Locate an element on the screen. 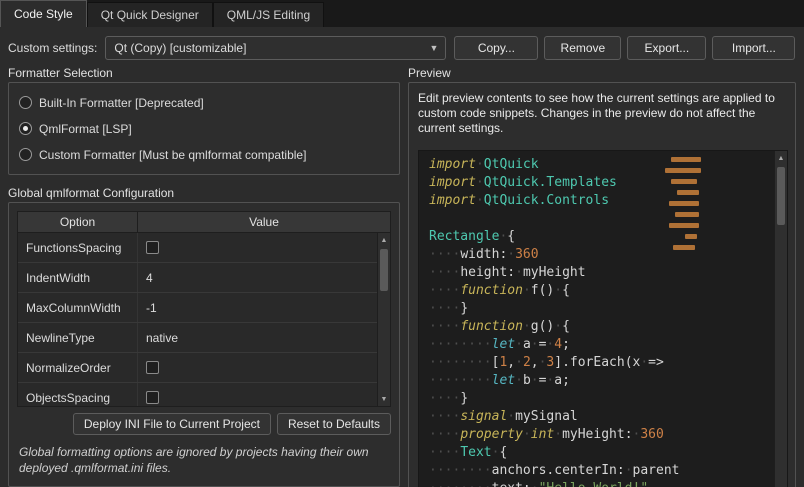 This screenshot has width=804, height=487. table-row: ObjectsSpacing is located at coordinates (197, 394).